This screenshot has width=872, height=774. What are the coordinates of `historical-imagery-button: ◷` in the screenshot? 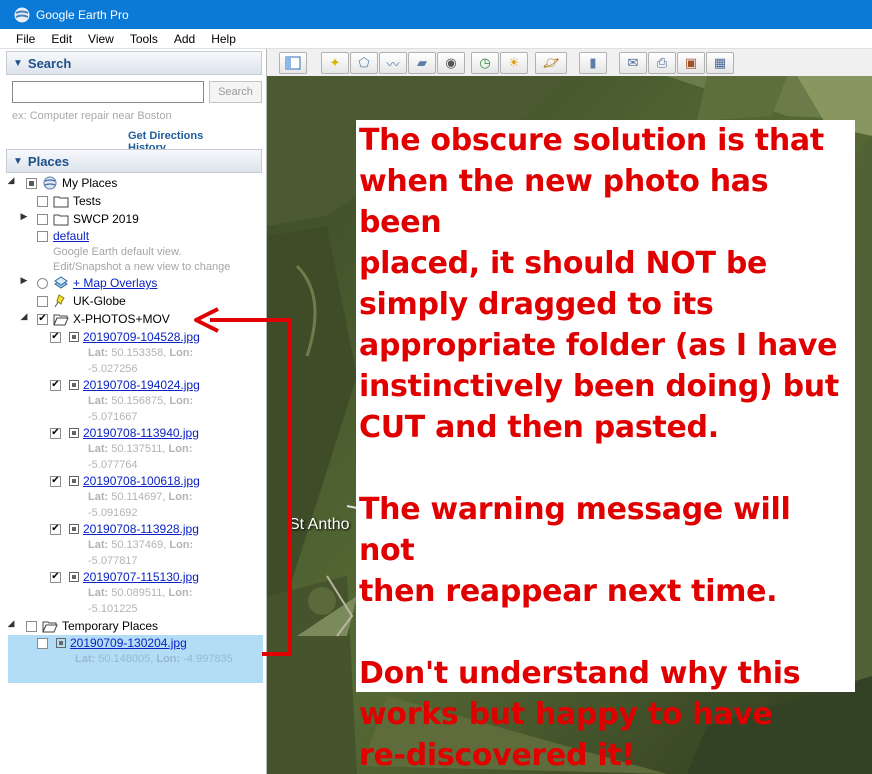 It's located at (485, 63).